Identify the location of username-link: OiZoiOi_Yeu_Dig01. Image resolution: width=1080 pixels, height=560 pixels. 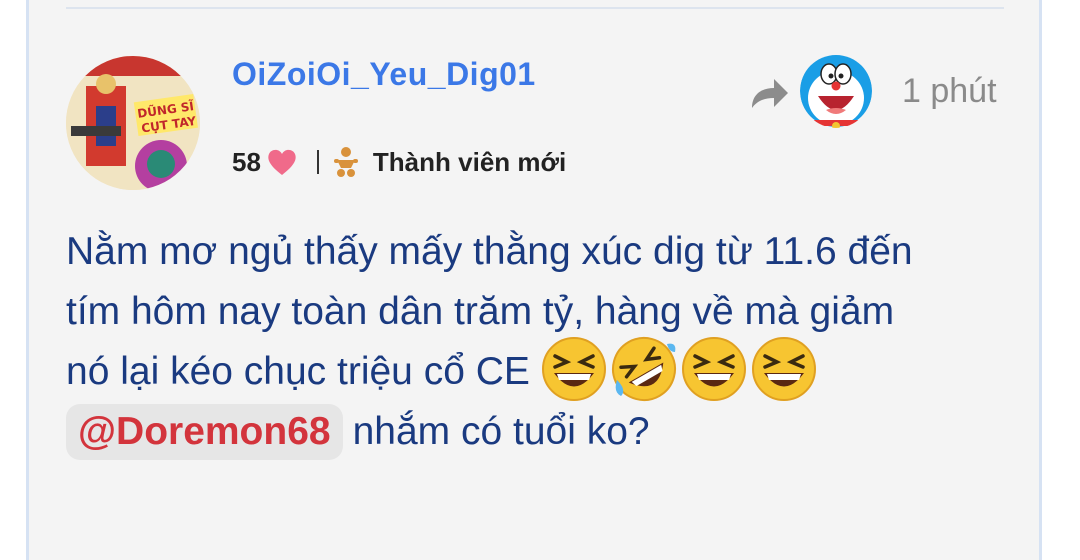
(384, 74).